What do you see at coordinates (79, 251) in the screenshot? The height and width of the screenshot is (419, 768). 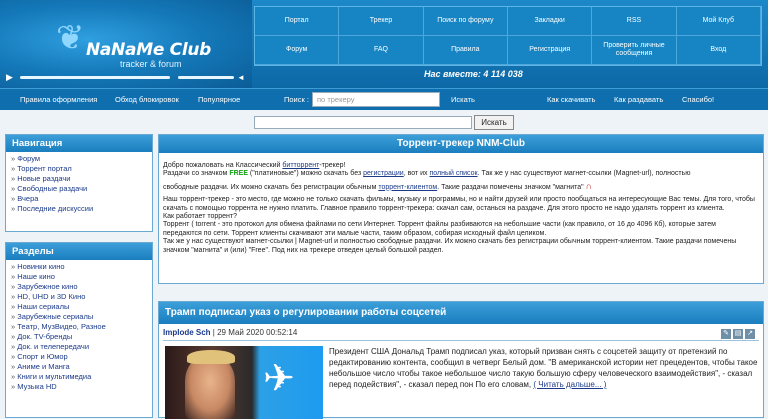 I see `sections-title: Разделы` at bounding box center [79, 251].